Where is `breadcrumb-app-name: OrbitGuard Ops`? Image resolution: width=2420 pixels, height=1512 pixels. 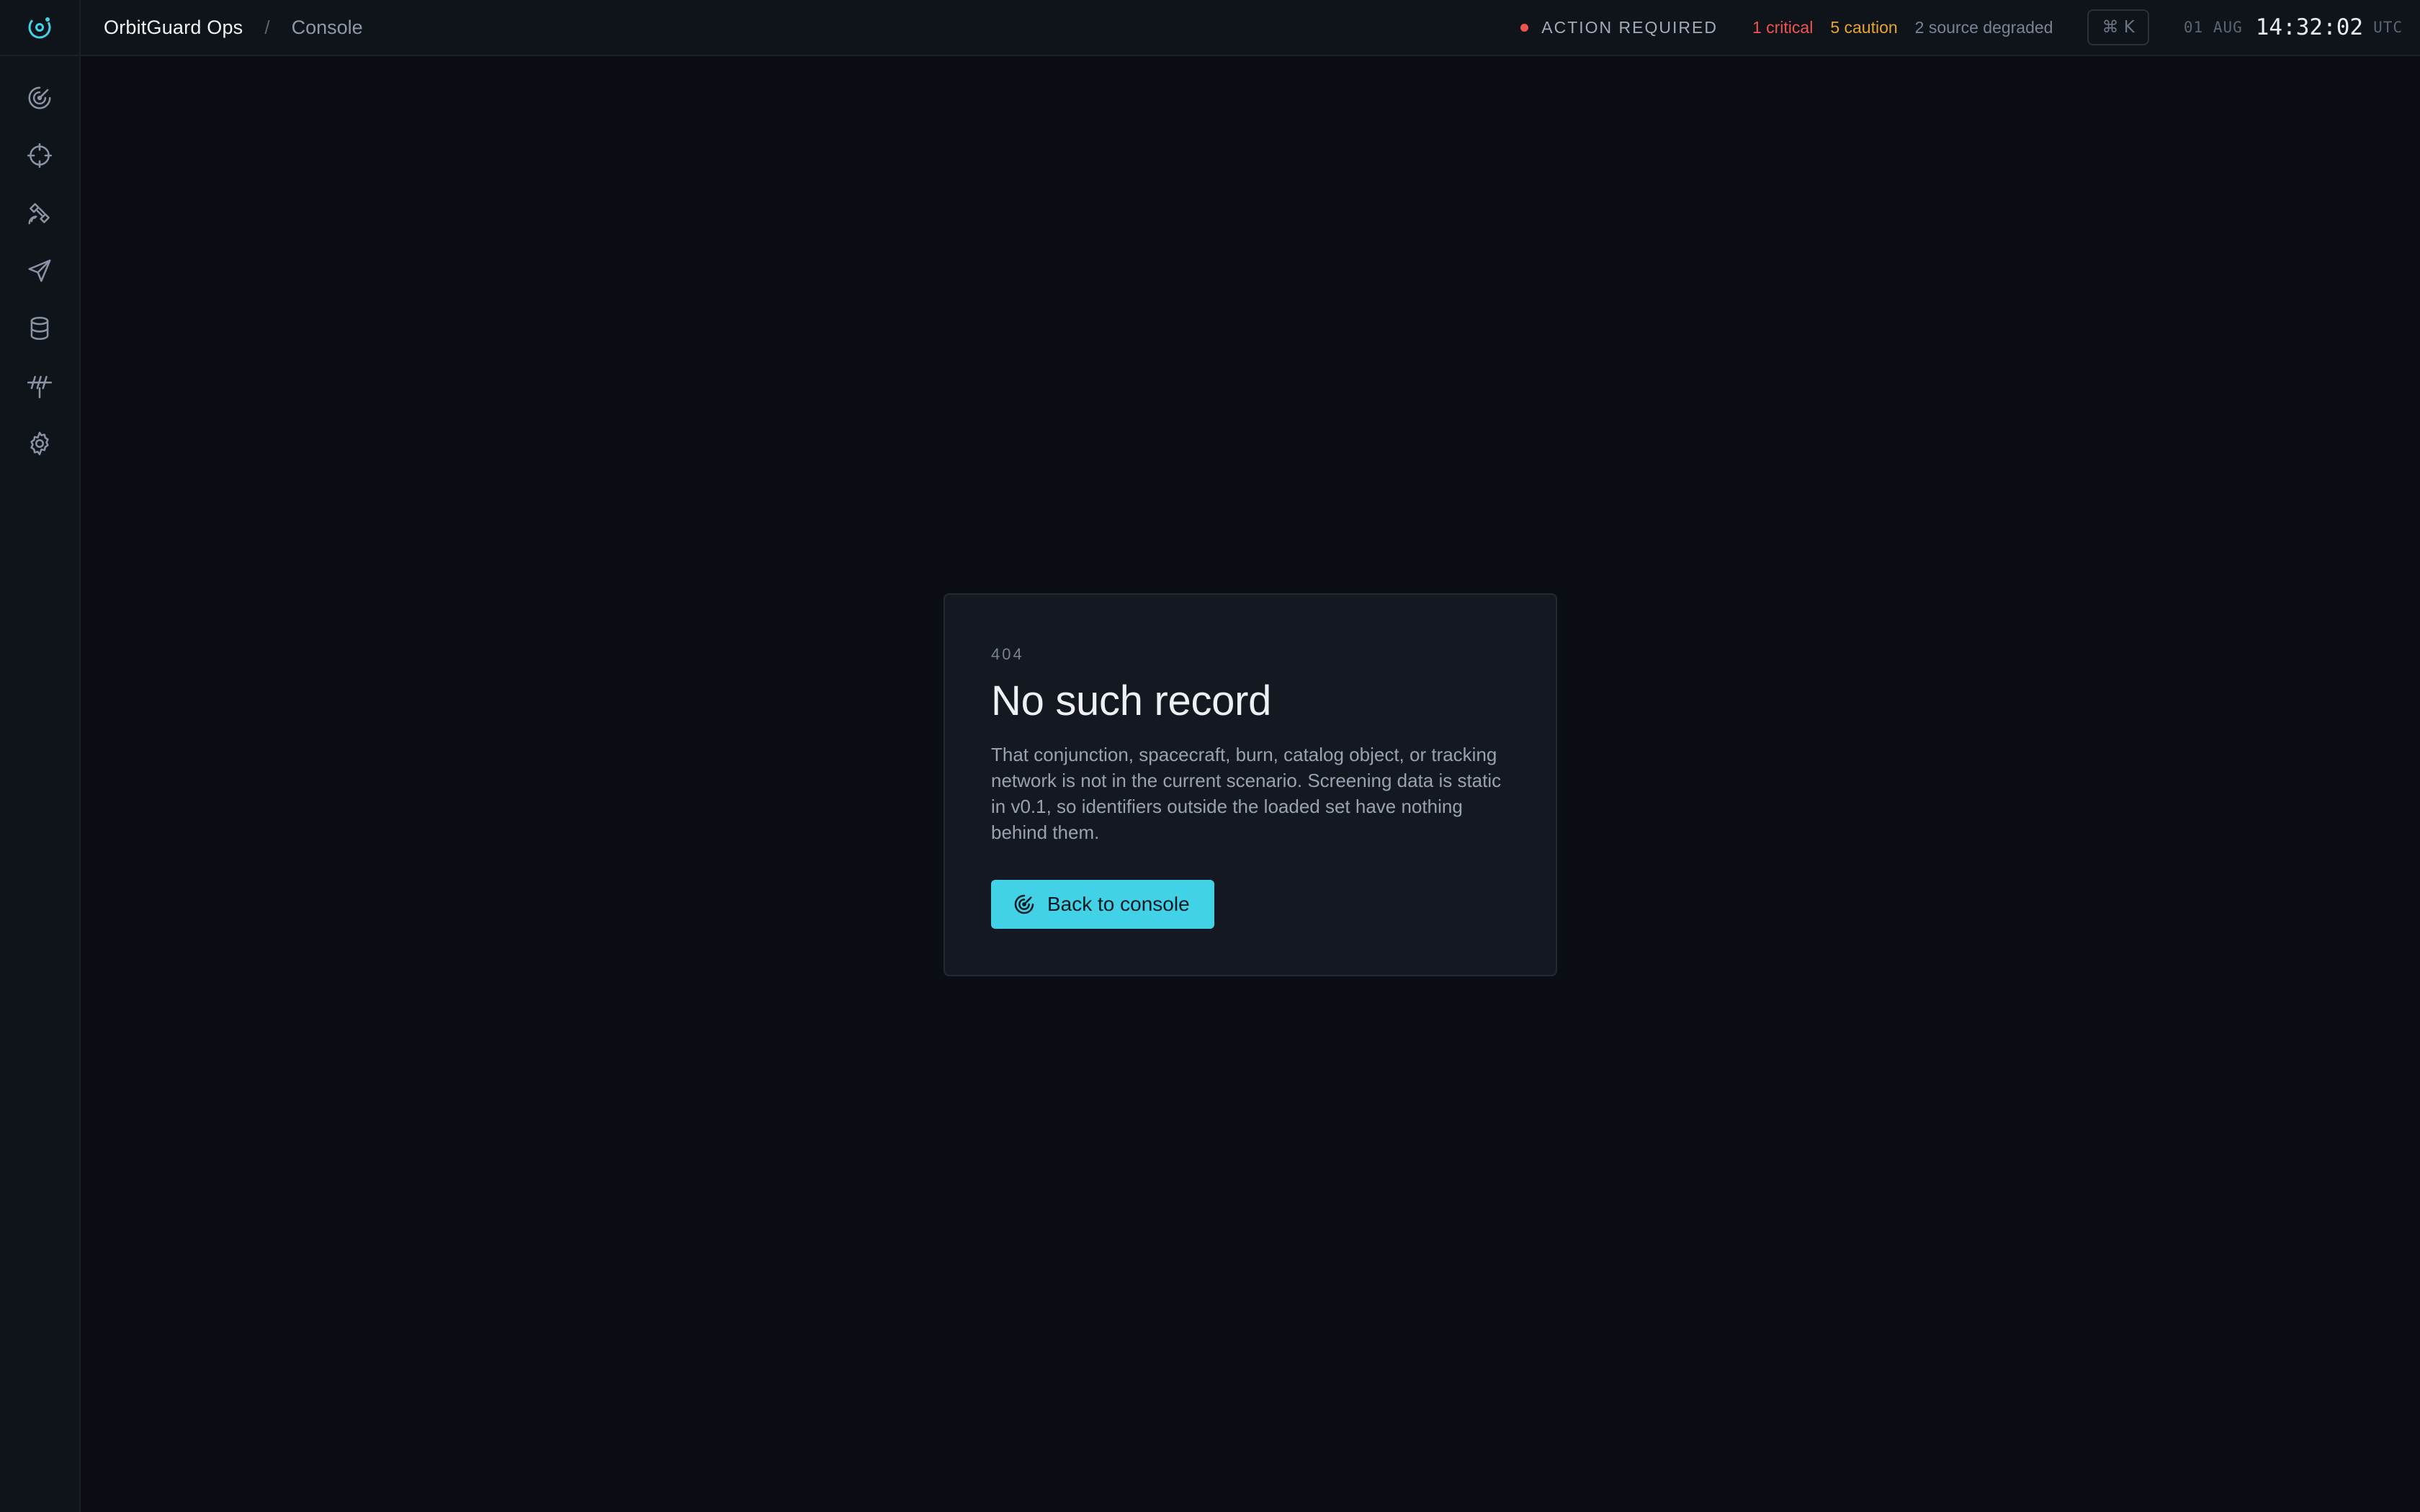 breadcrumb-app-name: OrbitGuard Ops is located at coordinates (173, 28).